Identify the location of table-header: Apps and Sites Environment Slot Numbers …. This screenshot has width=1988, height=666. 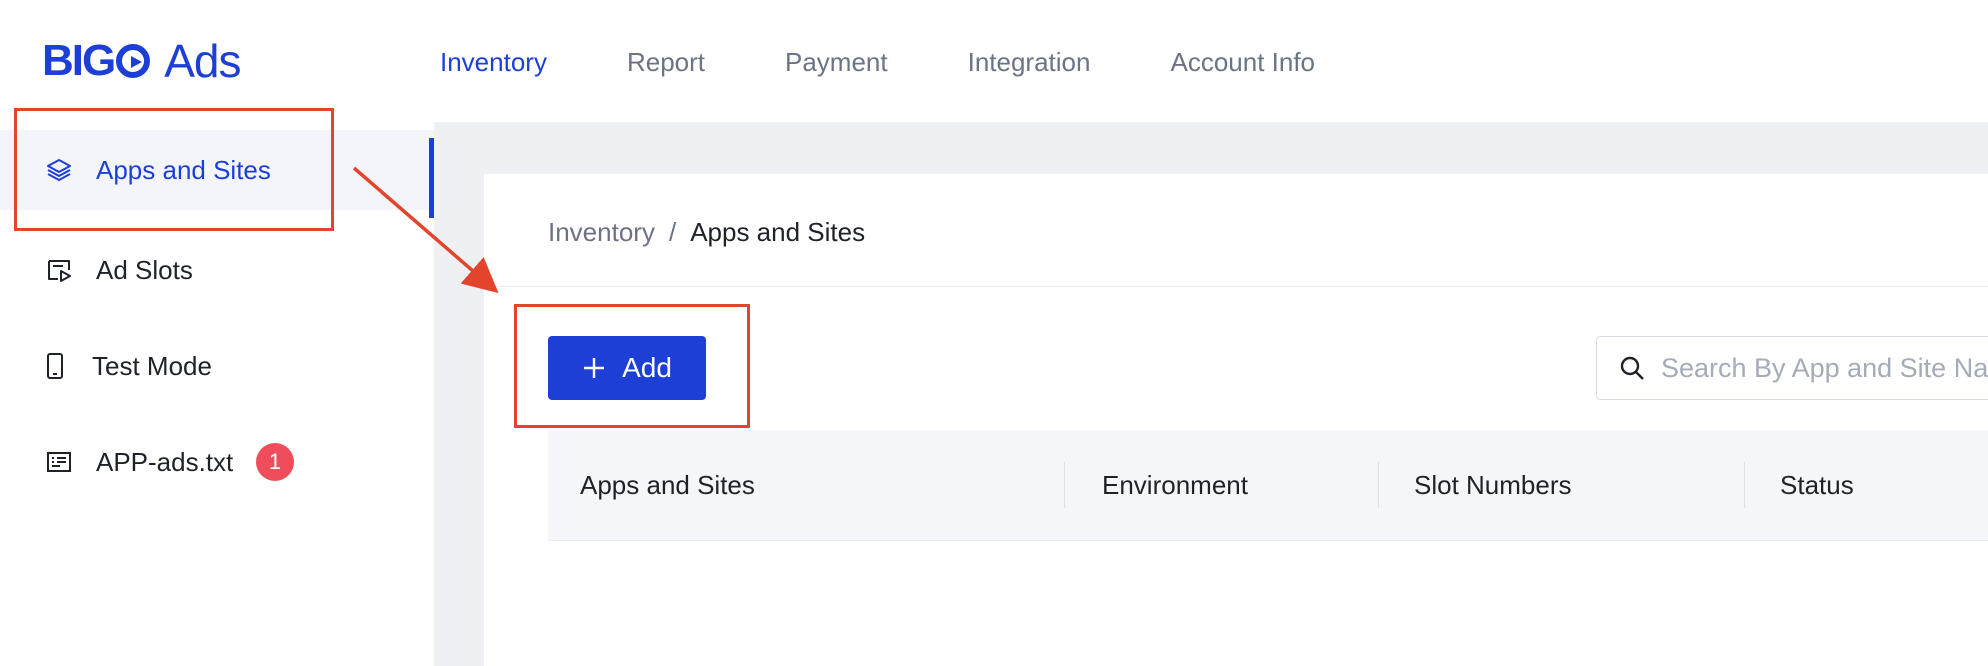
(1268, 485).